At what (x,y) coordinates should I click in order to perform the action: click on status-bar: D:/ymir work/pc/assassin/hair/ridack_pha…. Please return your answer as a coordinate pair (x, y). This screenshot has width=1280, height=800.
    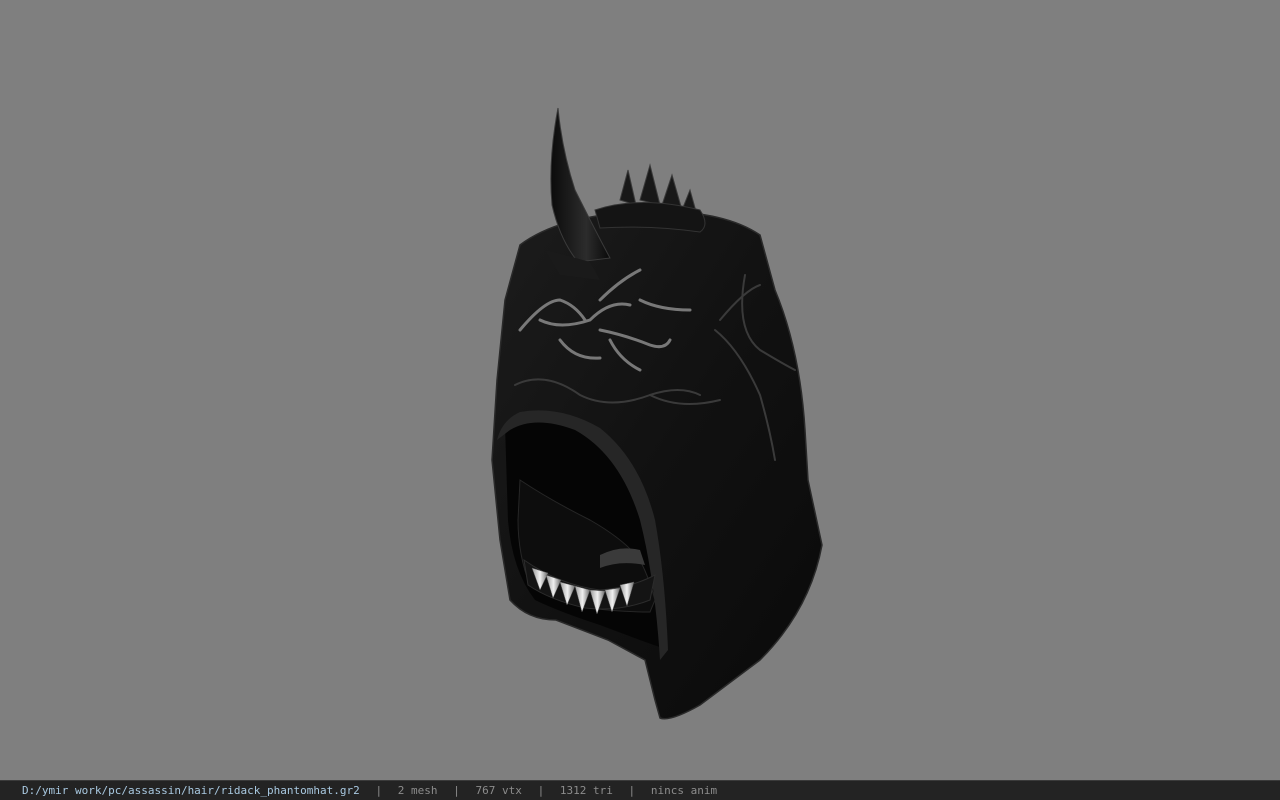
    Looking at the image, I should click on (640, 790).